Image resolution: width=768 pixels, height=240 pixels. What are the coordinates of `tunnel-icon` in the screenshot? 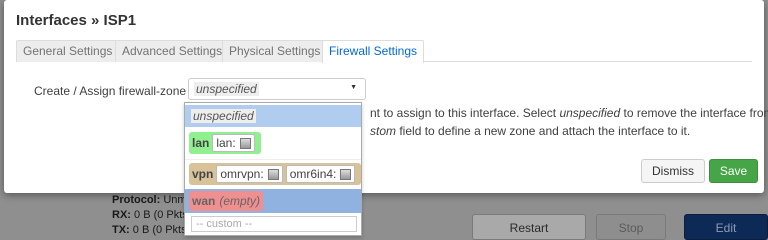 It's located at (346, 174).